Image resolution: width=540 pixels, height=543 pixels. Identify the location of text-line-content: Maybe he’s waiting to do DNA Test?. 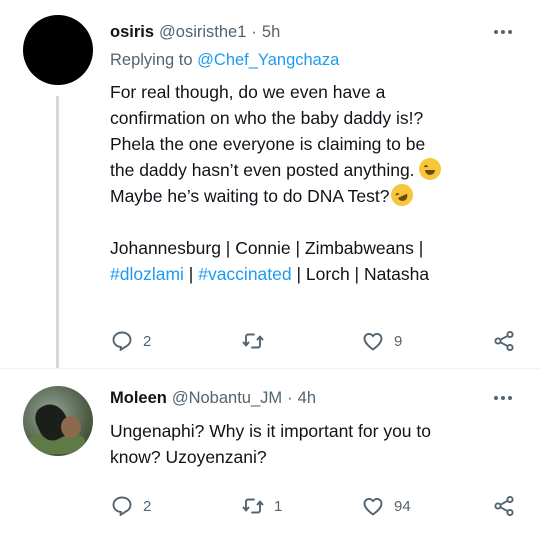
(250, 196).